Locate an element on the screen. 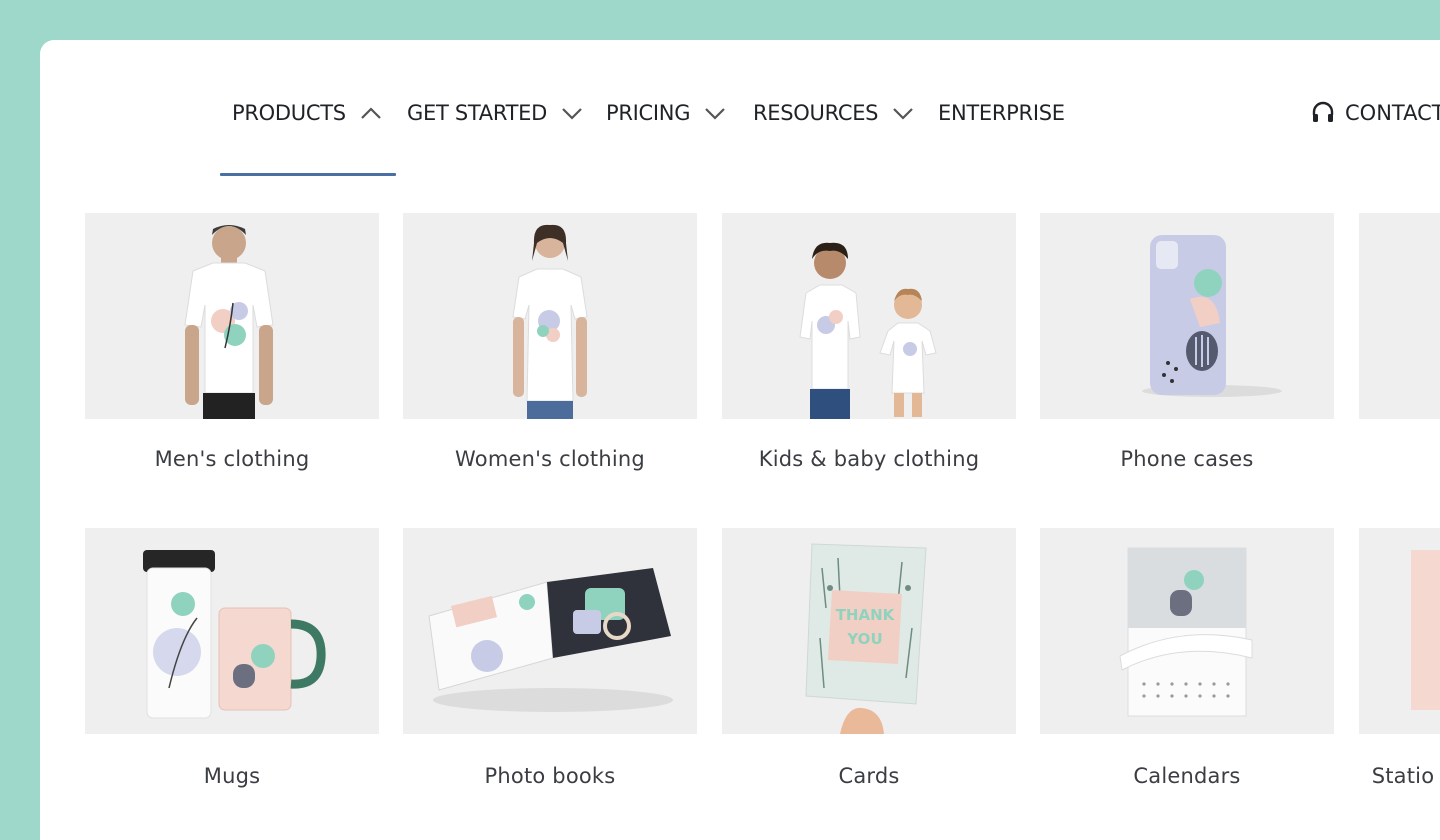 Image resolution: width=1440 pixels, height=840 pixels. nav-item-enterprise: ENTERPRISE is located at coordinates (1001, 113).